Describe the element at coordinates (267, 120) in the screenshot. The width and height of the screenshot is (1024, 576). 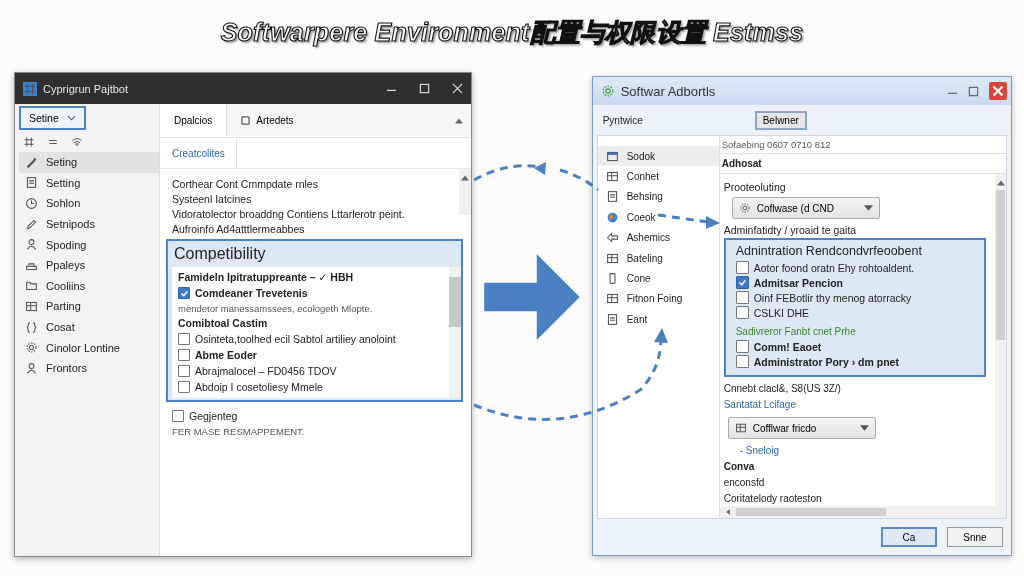
I see `tab: Artedets` at that location.